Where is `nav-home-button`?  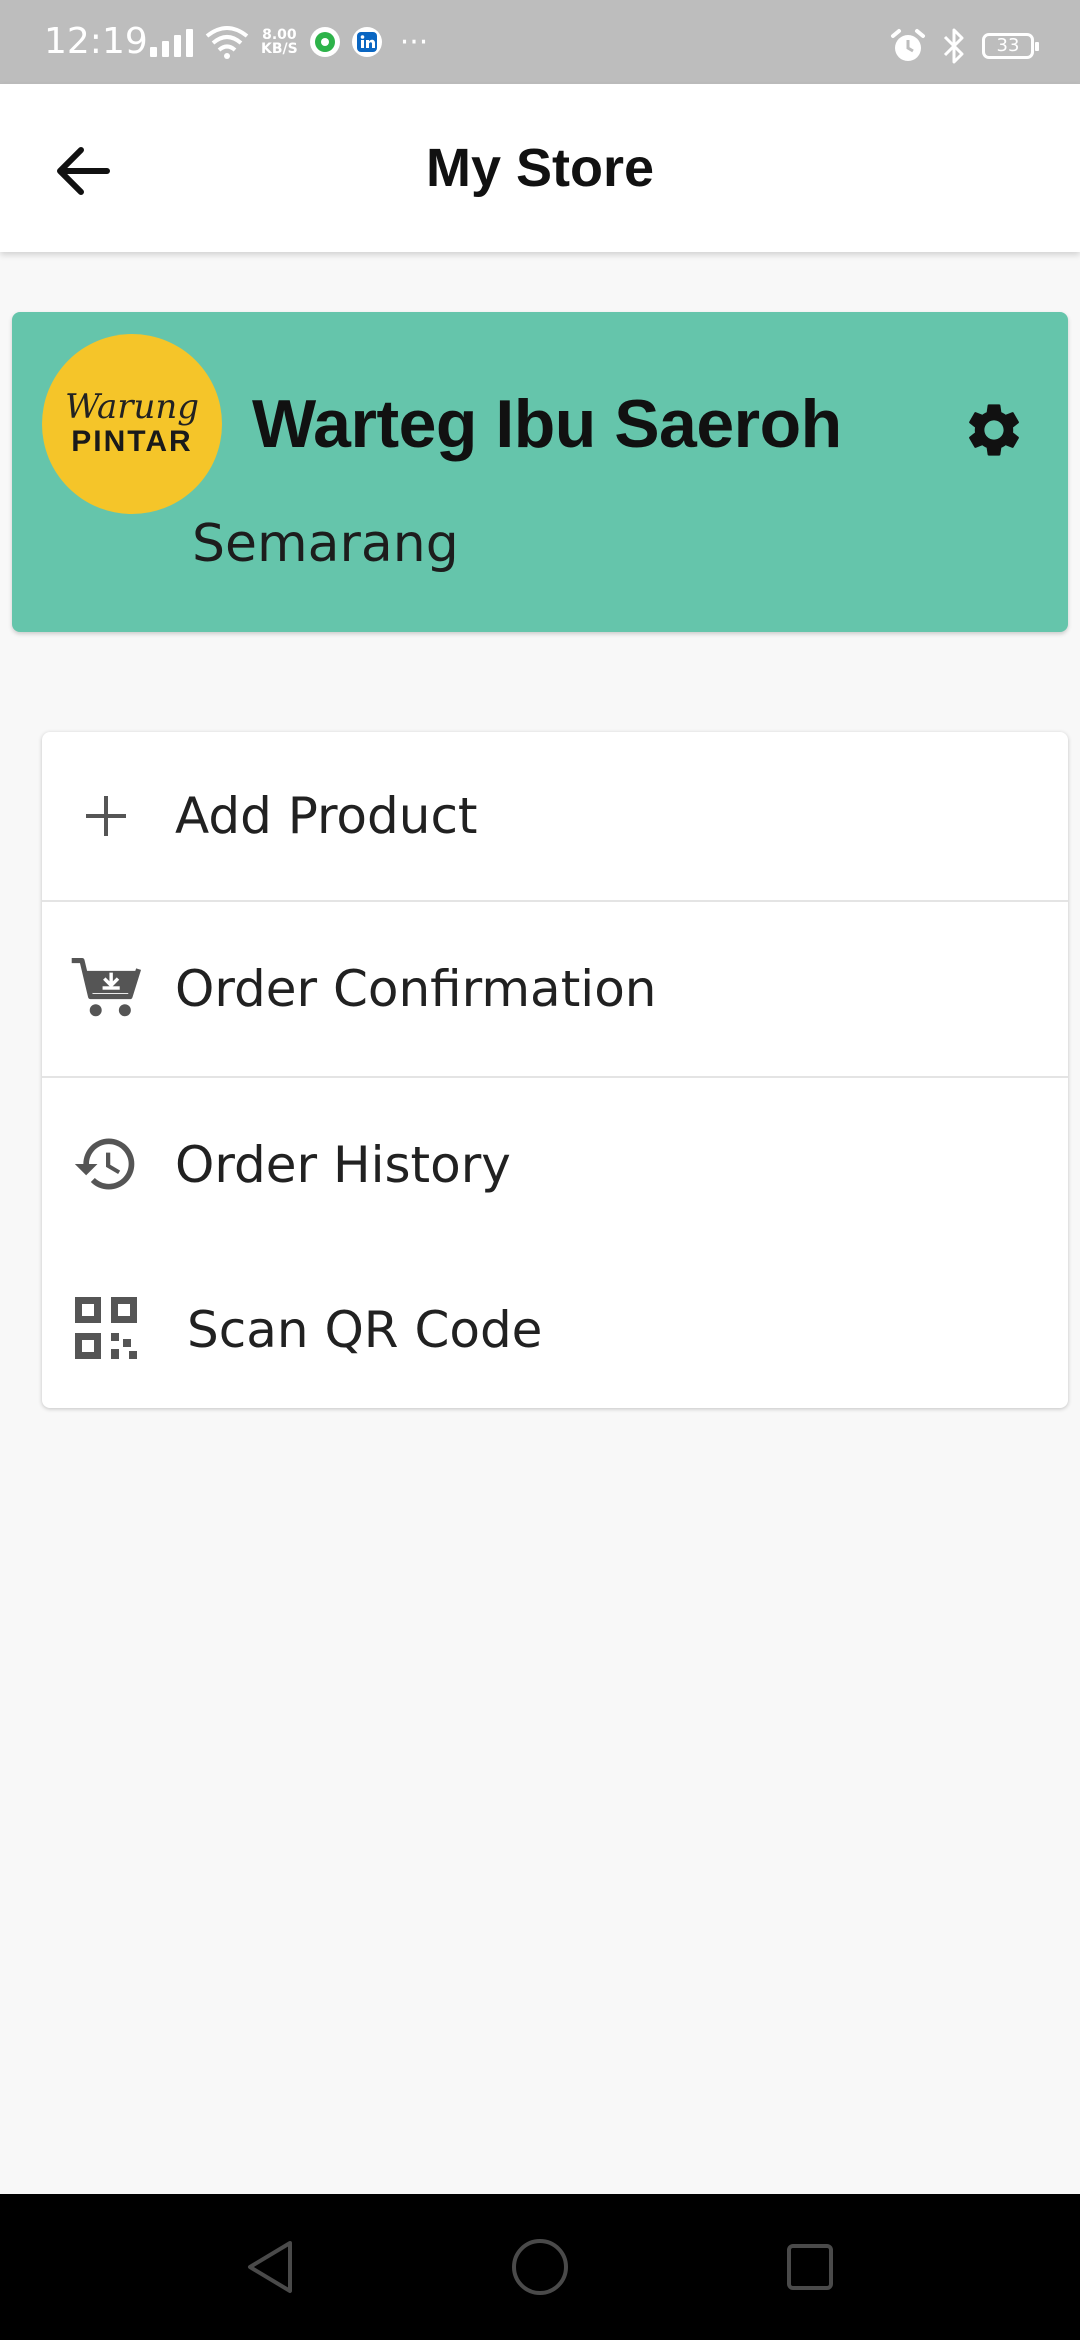 nav-home-button is located at coordinates (540, 2267).